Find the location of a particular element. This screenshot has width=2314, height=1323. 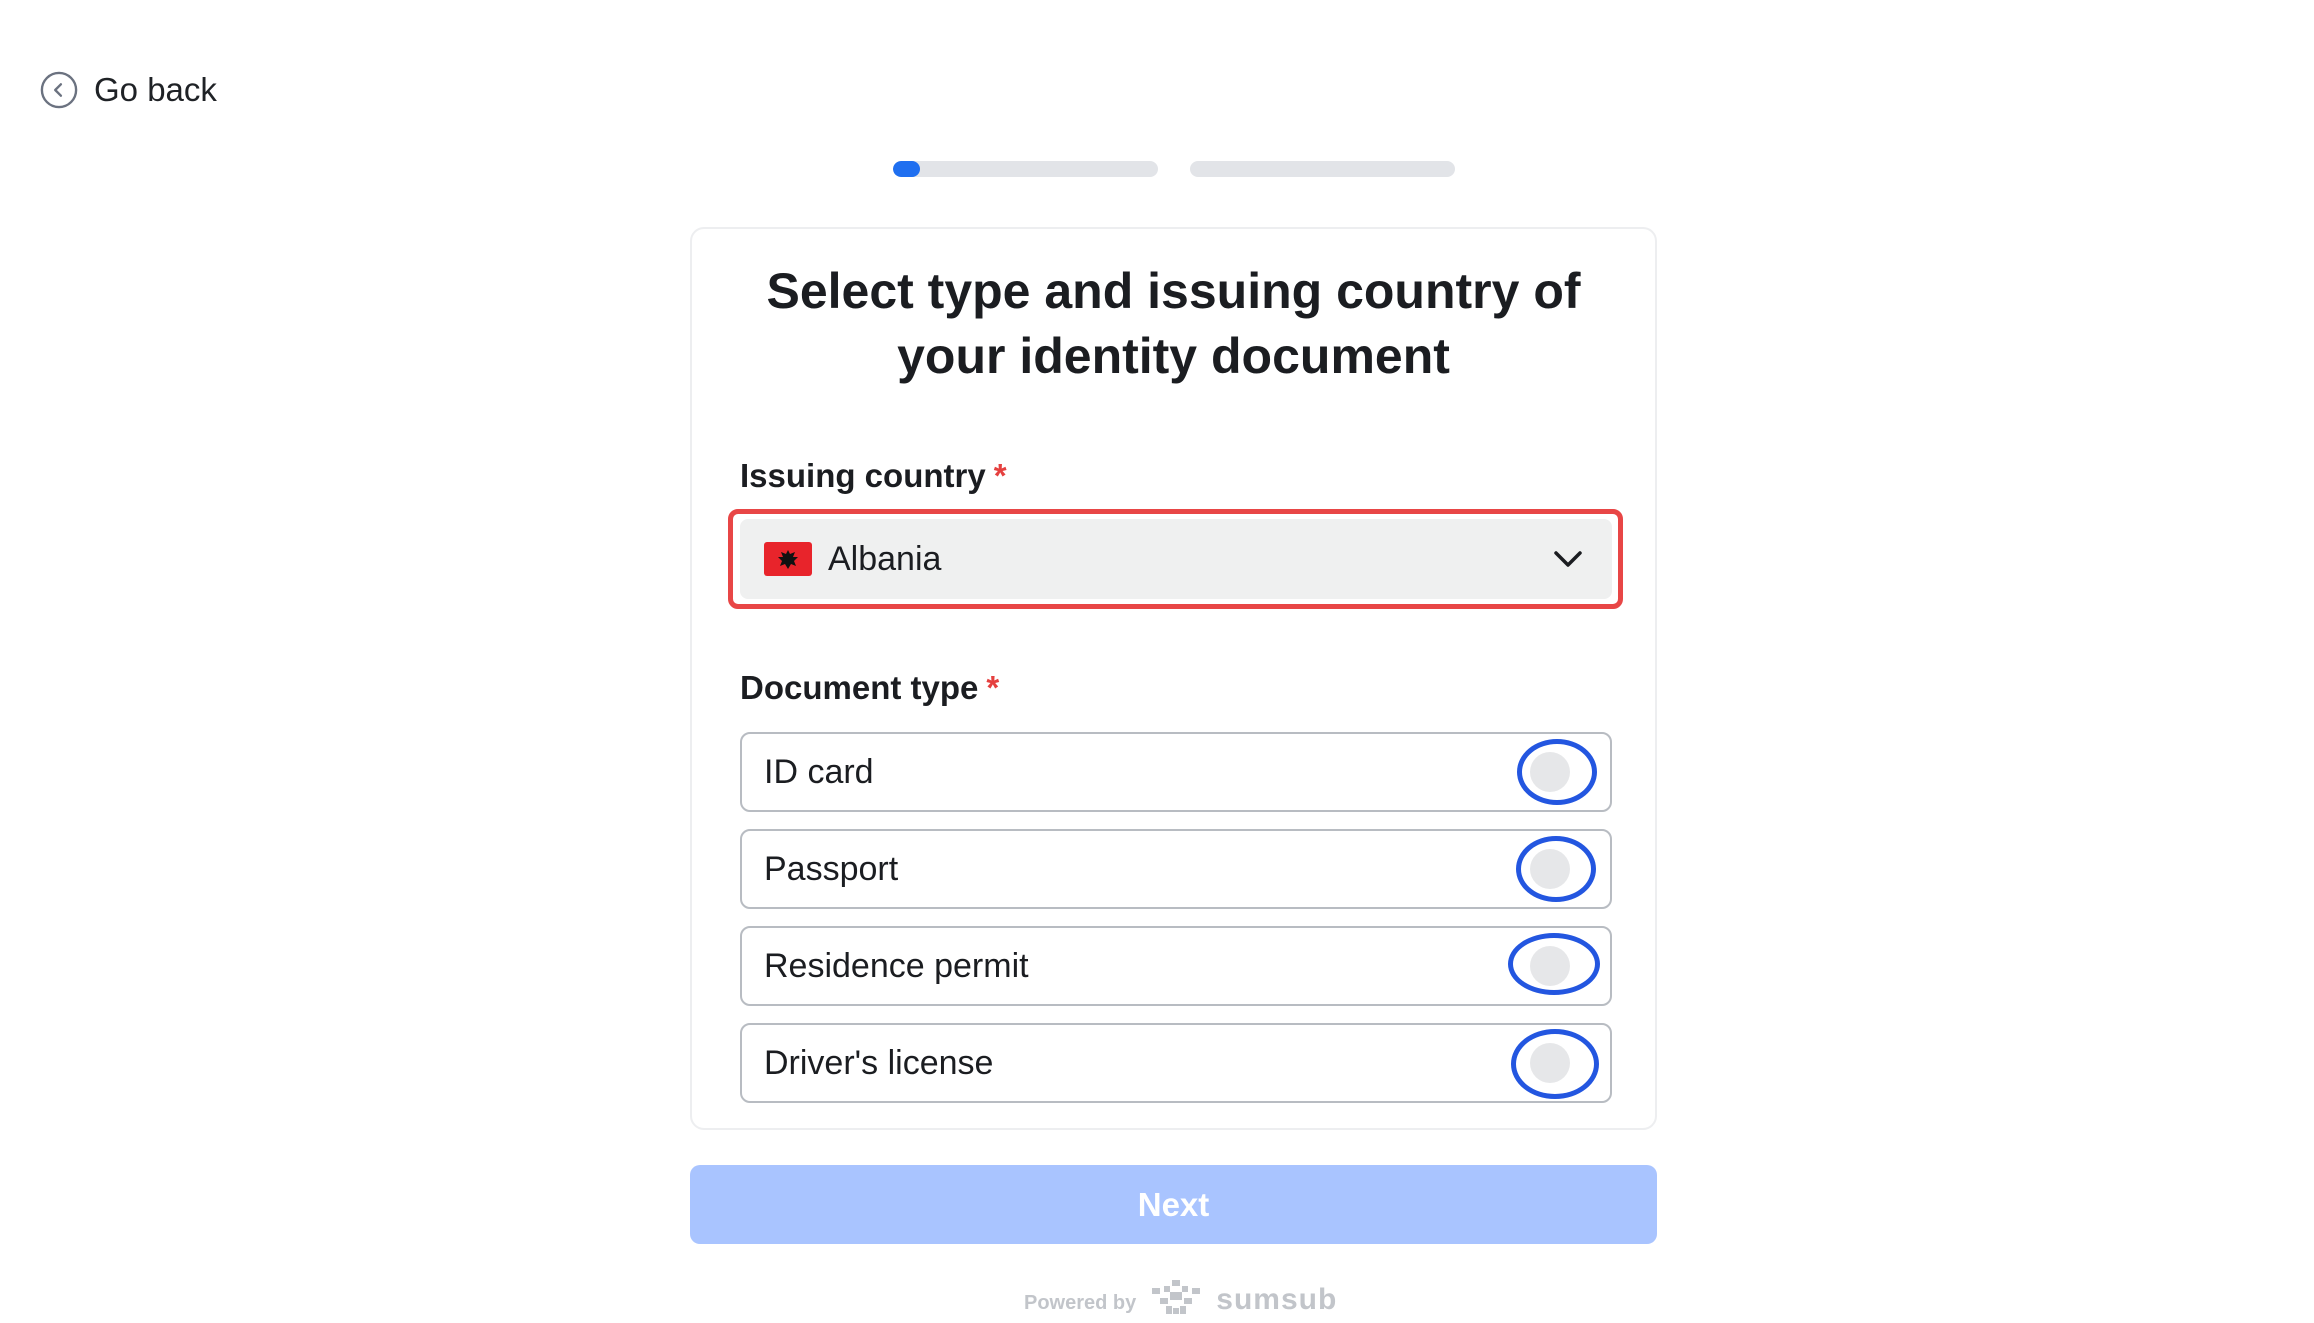

issuing-country-label: Issuing country * is located at coordinates (873, 476).